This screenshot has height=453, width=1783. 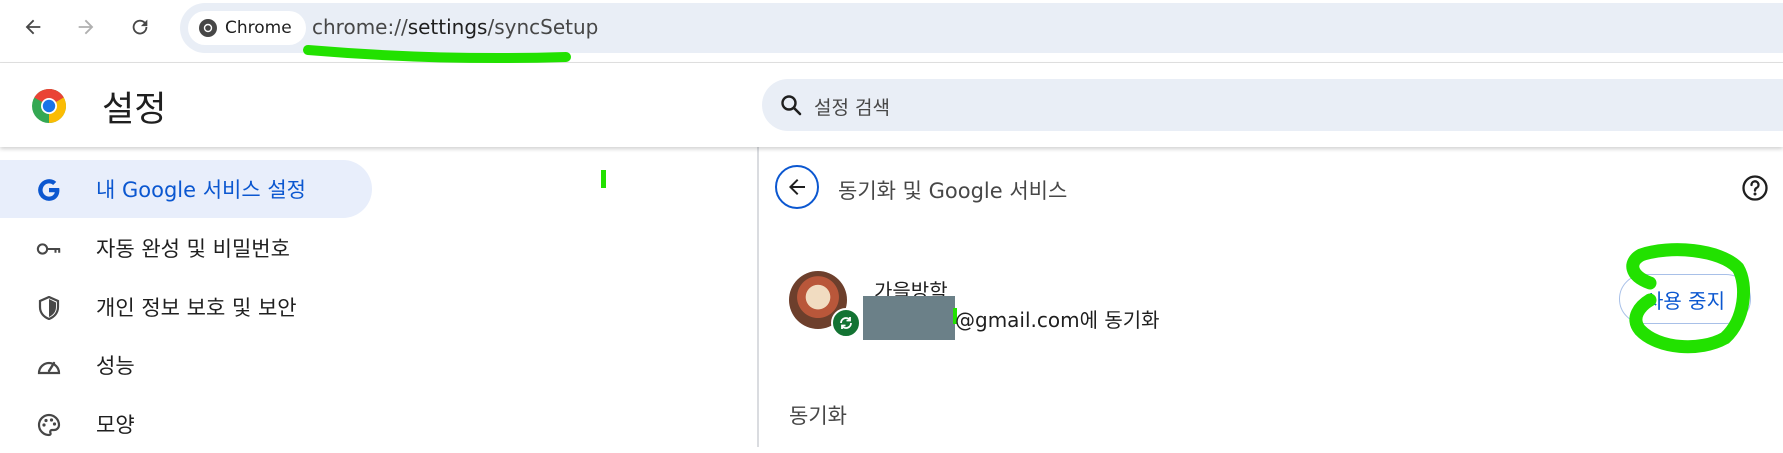 I want to click on reload-icon, so click(x=140, y=27).